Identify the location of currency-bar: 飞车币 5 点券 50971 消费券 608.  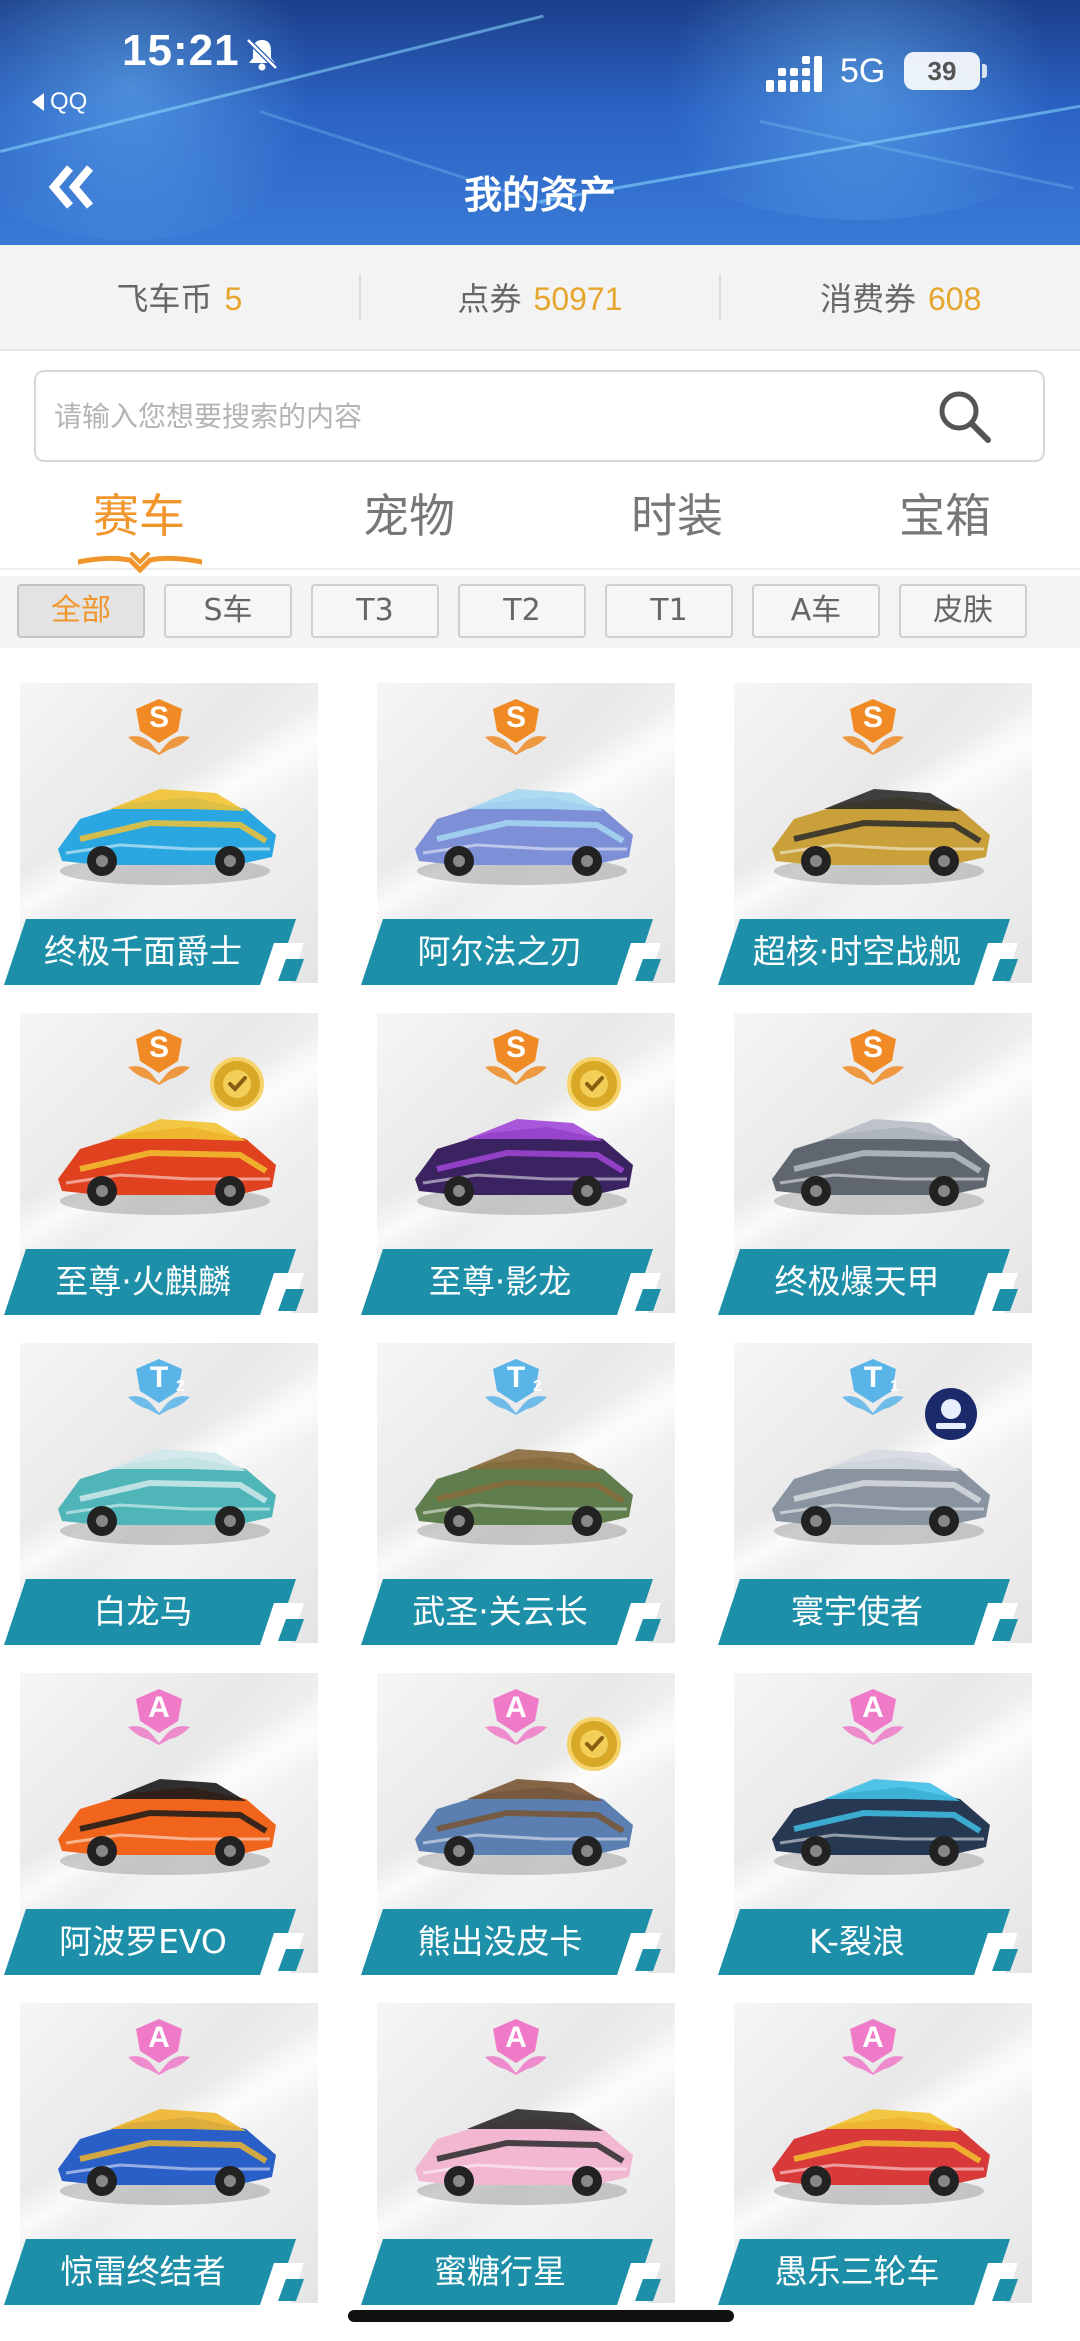
(540, 298).